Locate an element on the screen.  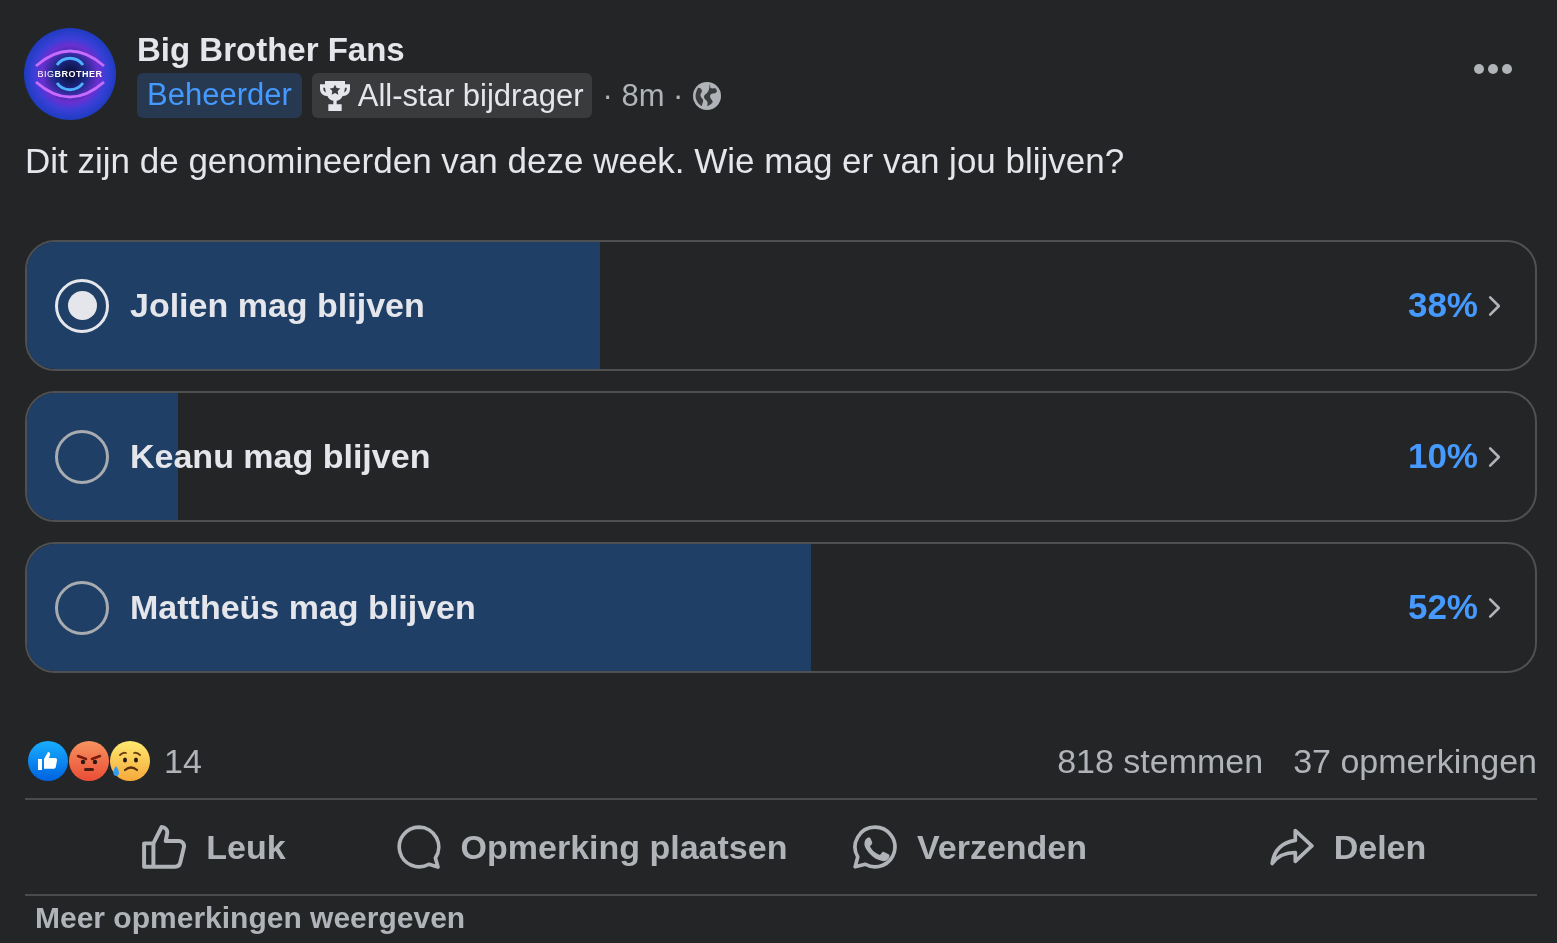
vote-percentage: 10% is located at coordinates (1442, 456).